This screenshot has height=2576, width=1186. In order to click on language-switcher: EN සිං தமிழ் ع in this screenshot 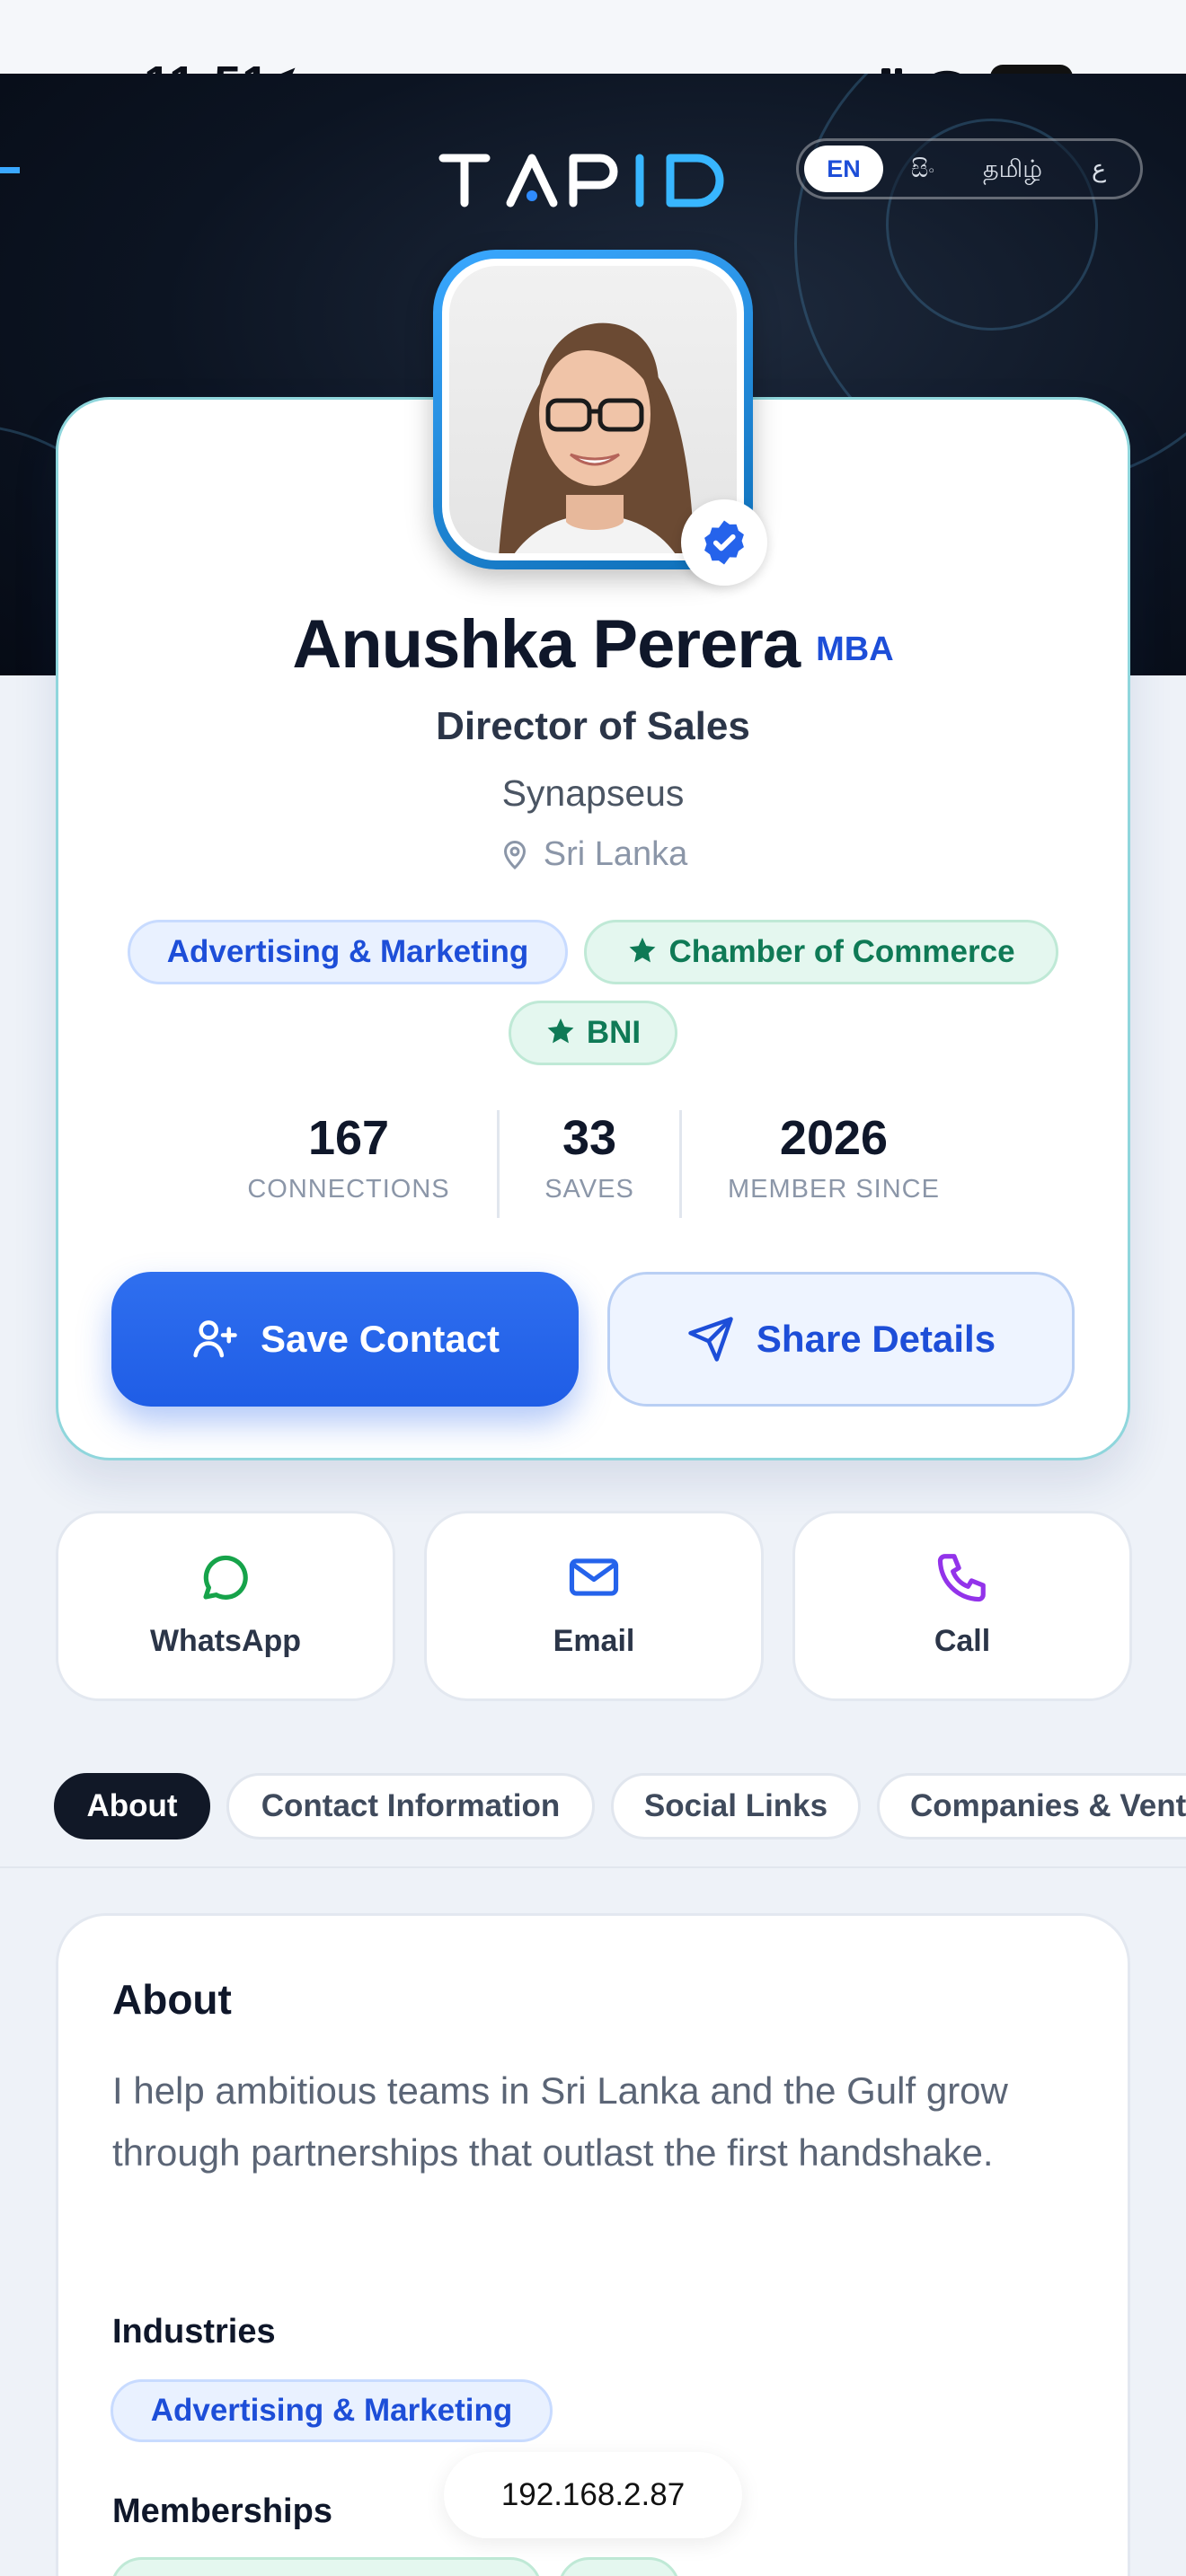, I will do `click(970, 168)`.